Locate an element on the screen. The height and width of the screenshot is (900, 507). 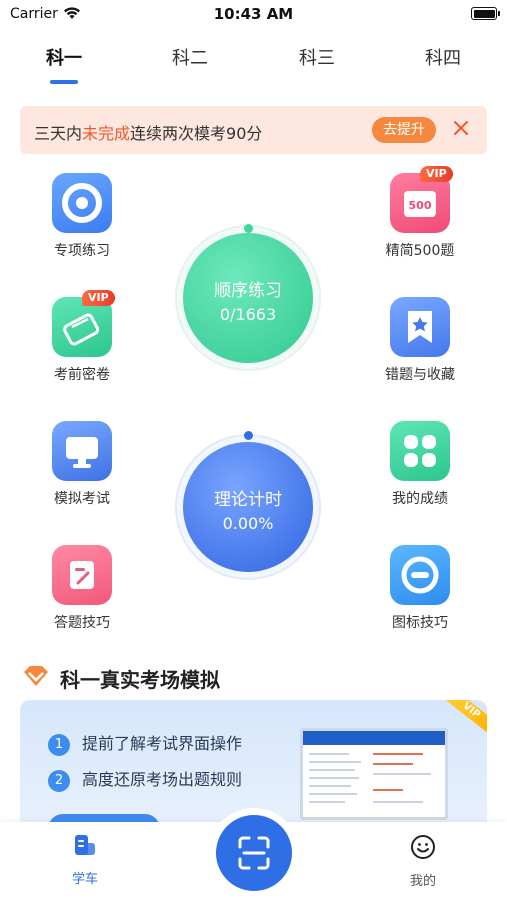
step-number: 1 is located at coordinates (59, 744).